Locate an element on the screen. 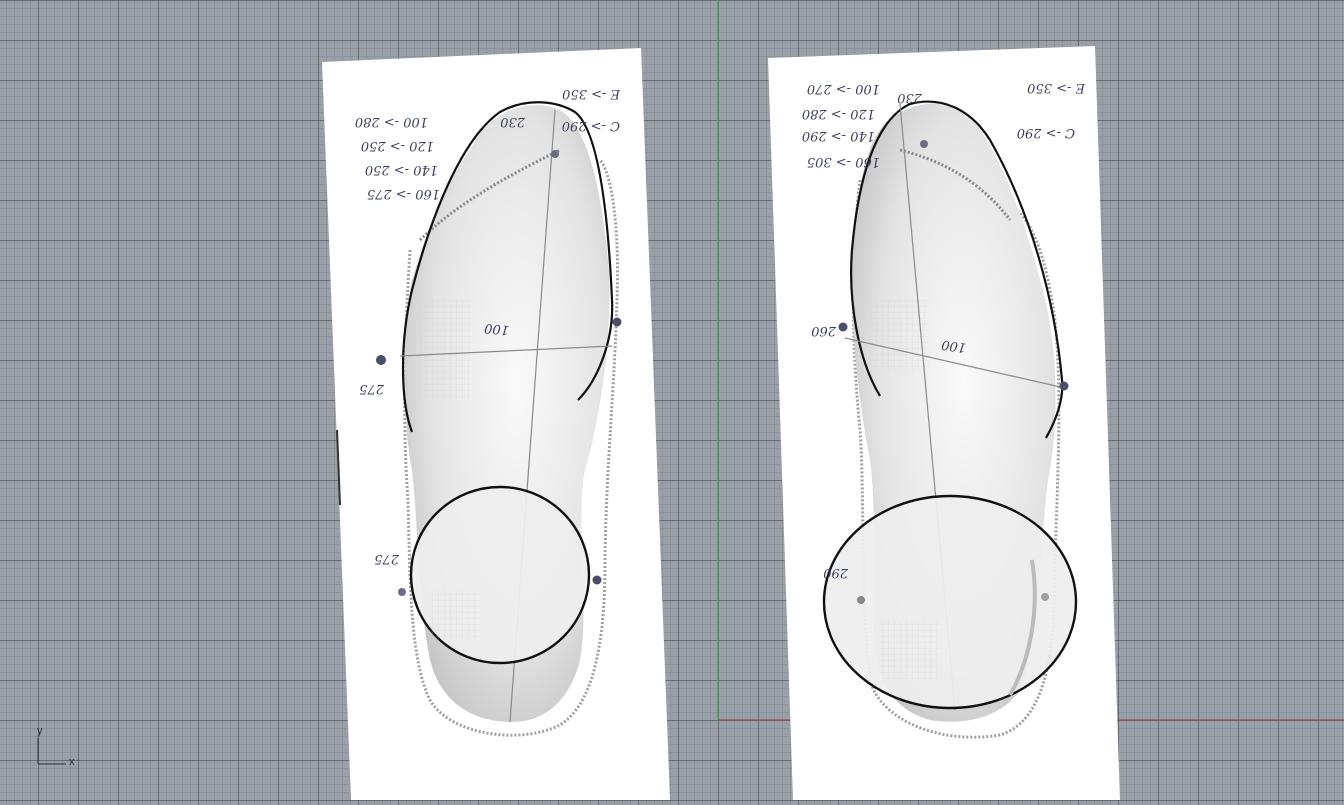 The width and height of the screenshot is (1344, 805). svg-text: 120 -> 250 is located at coordinates (397, 145).